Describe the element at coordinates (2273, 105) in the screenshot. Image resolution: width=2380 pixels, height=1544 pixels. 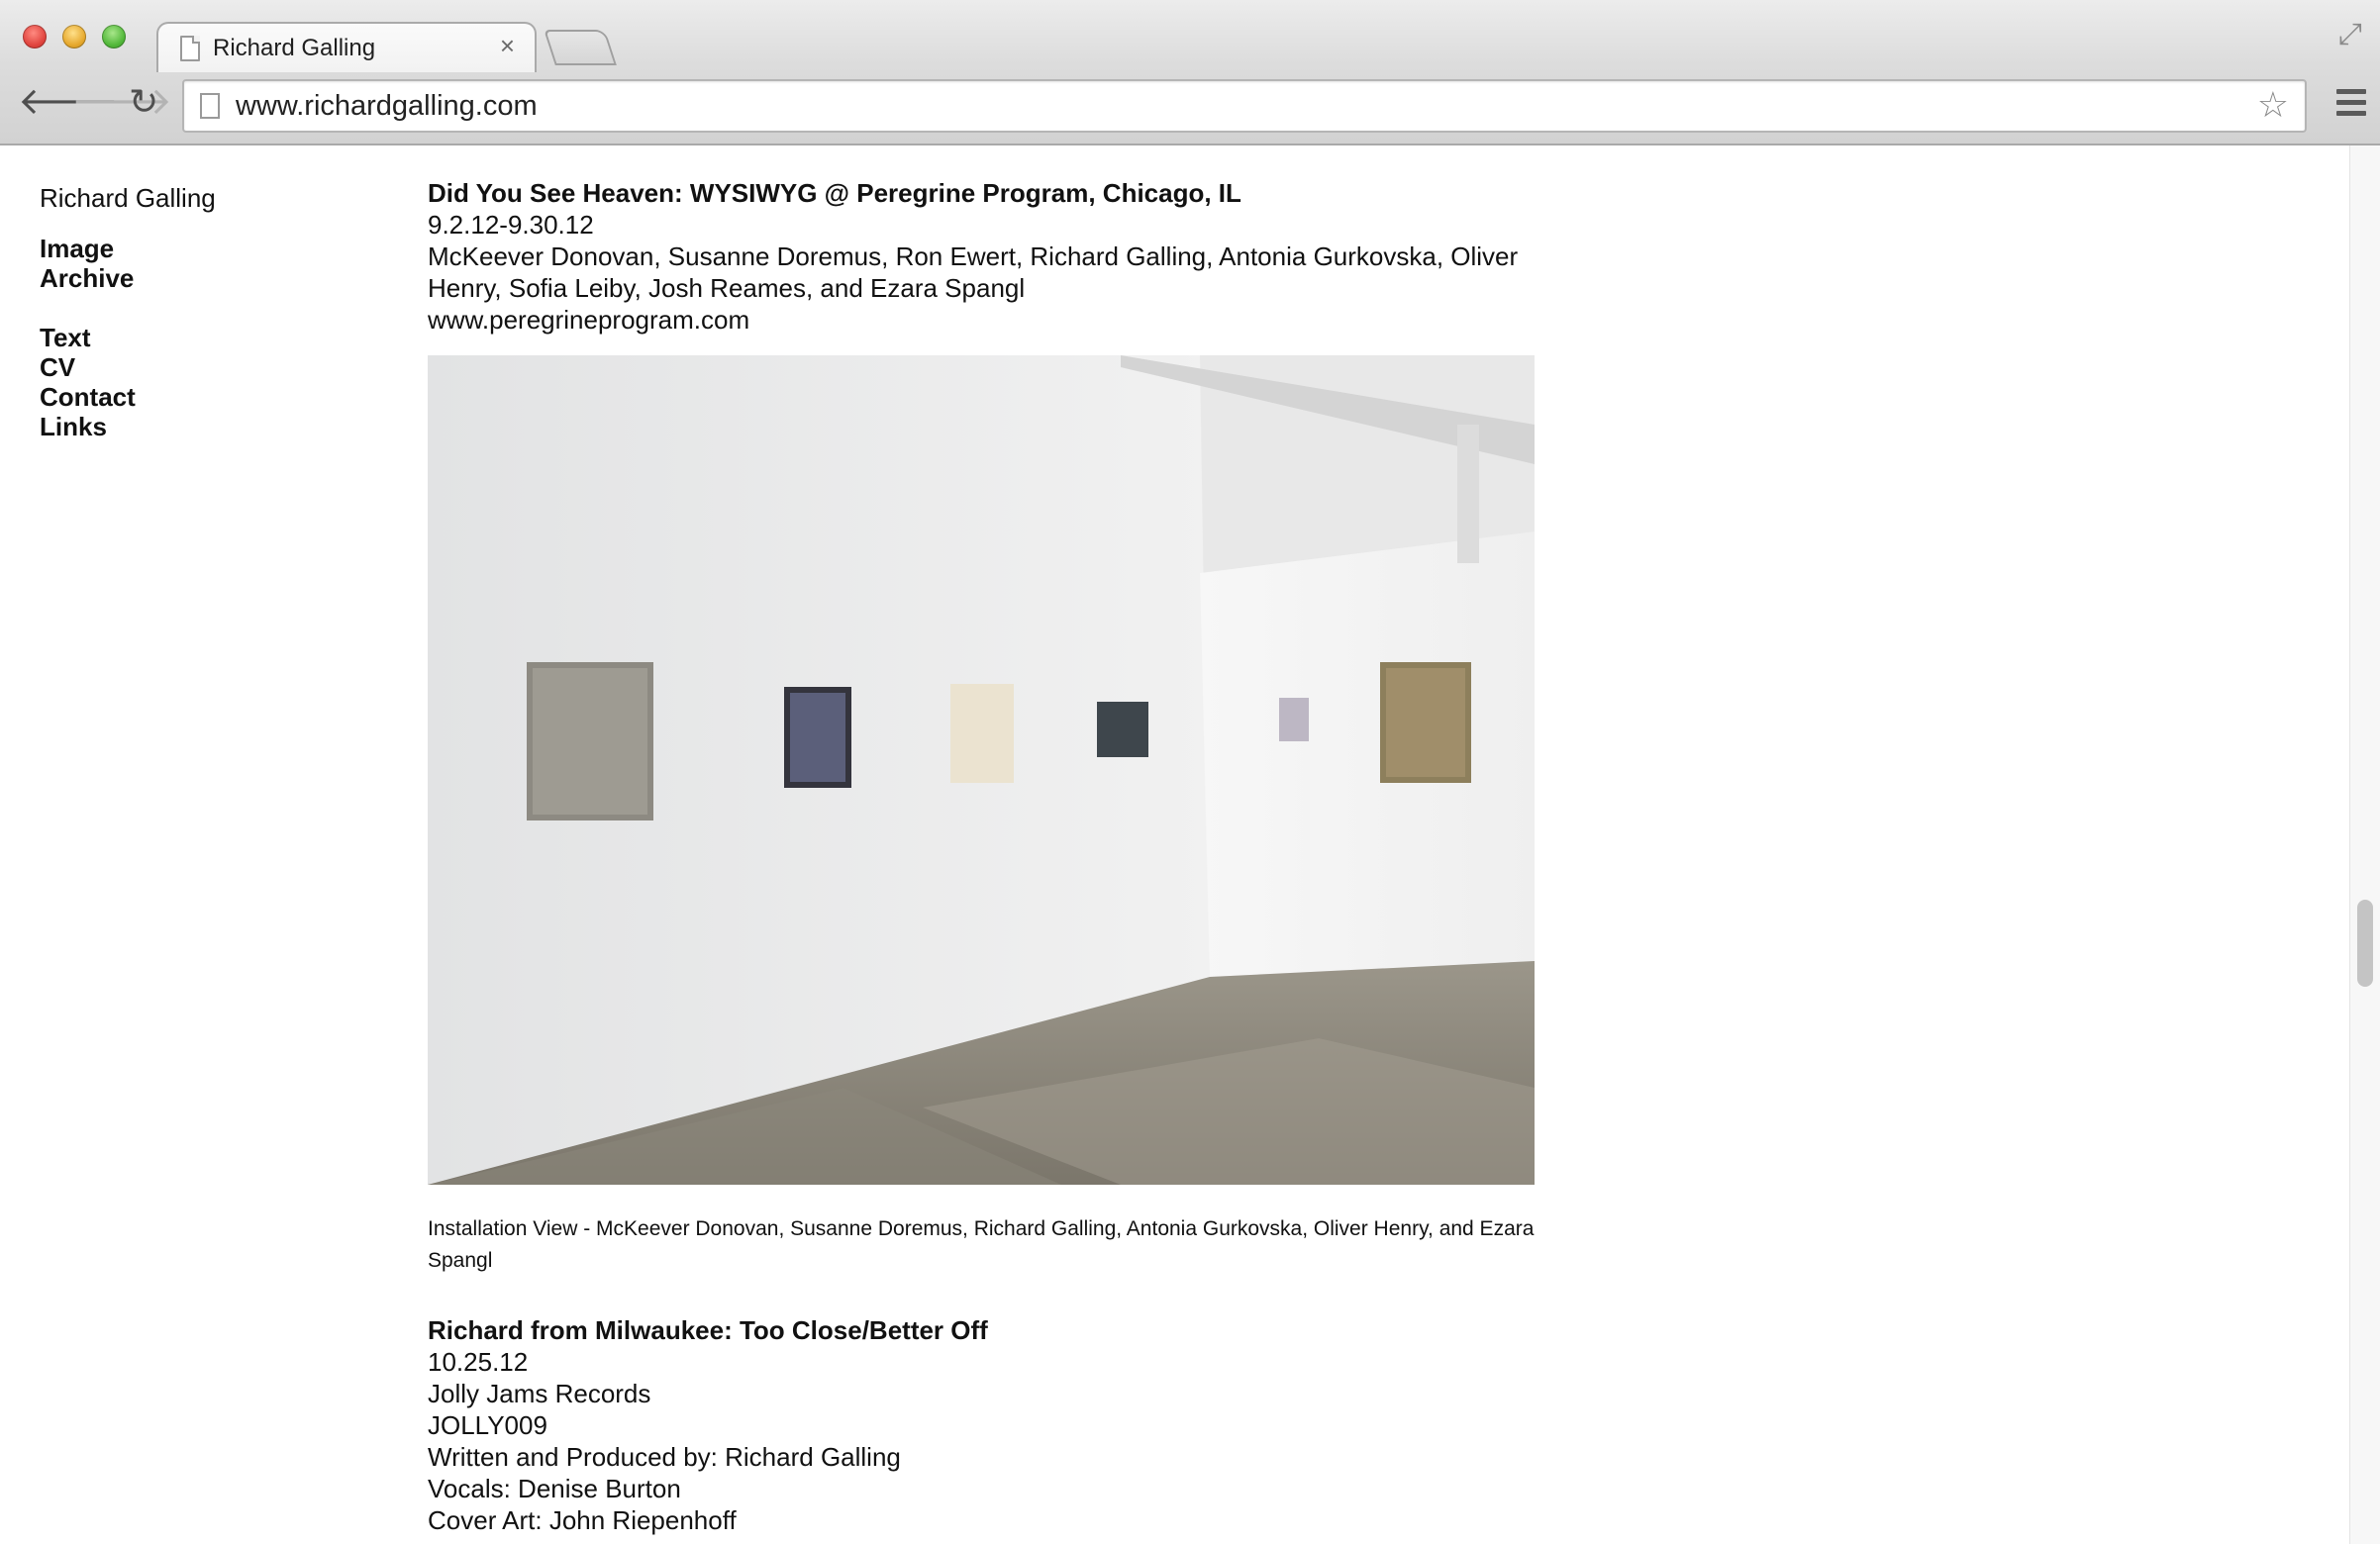
I see `bookmark-star-icon: ☆` at that location.